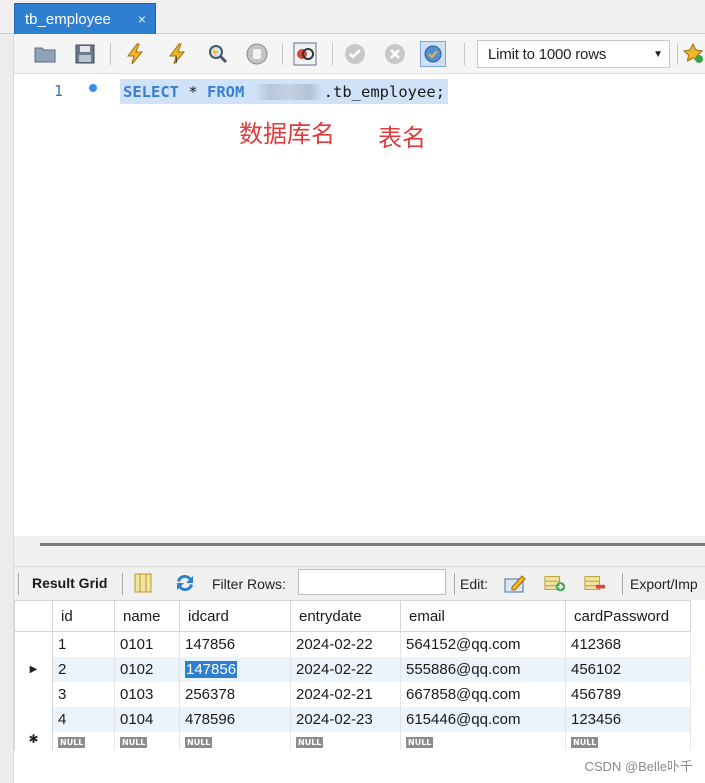 The image size is (705, 783). Describe the element at coordinates (7, 408) in the screenshot. I see `left-gutter` at that location.